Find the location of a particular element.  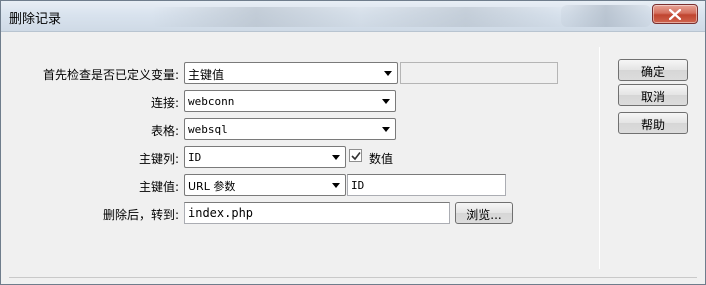

primary-key-value-text-field: ID is located at coordinates (426, 185).